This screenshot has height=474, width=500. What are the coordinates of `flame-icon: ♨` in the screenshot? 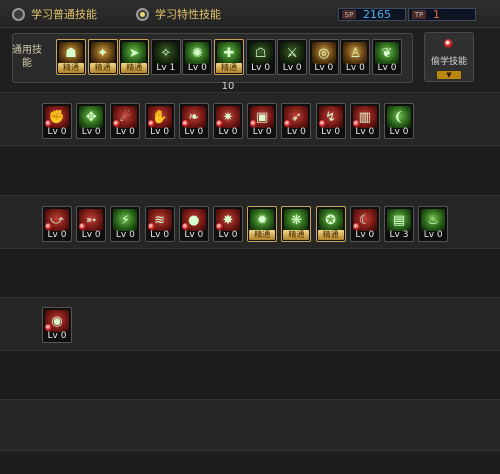 It's located at (433, 220).